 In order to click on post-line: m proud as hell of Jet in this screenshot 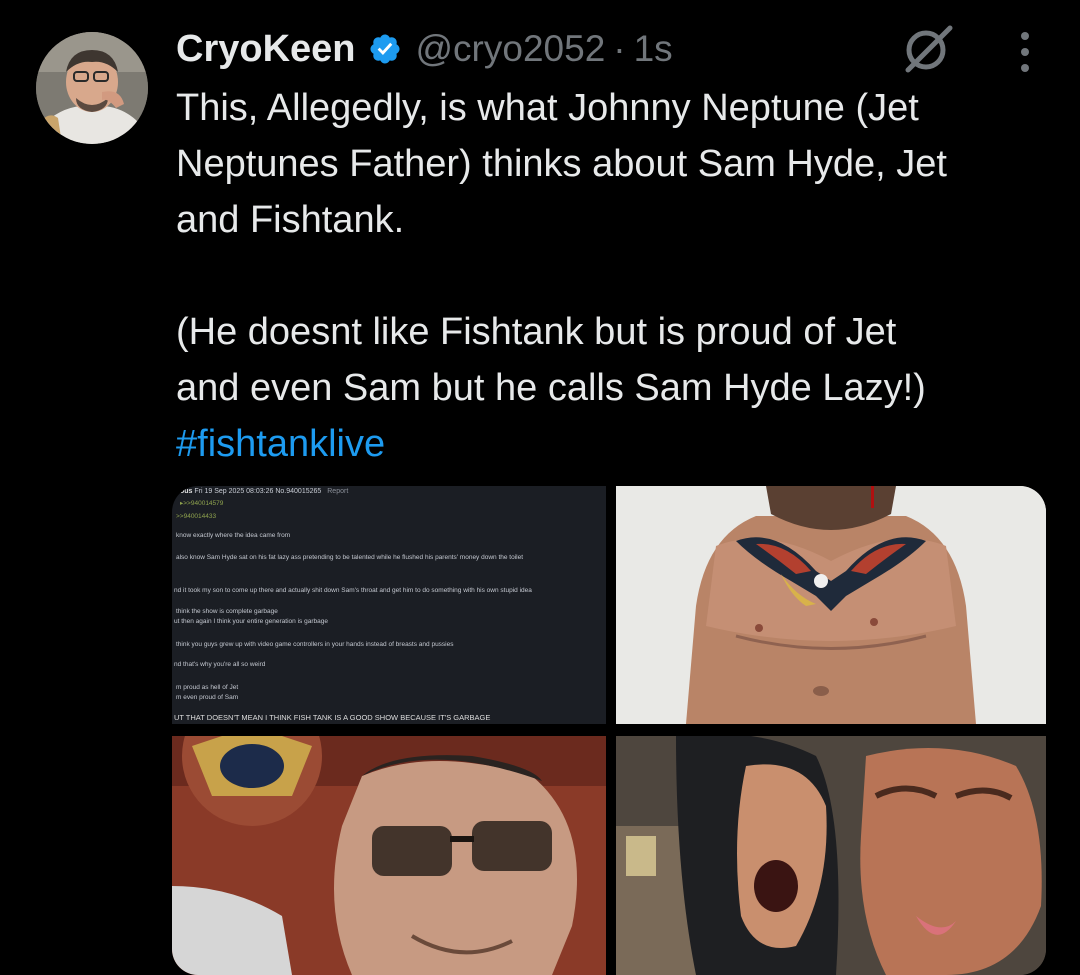, I will do `click(207, 687)`.